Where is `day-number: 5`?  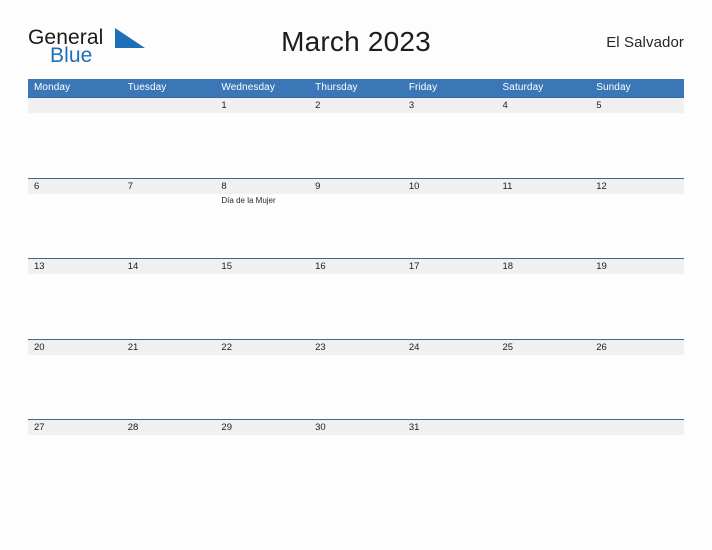 day-number: 5 is located at coordinates (599, 105).